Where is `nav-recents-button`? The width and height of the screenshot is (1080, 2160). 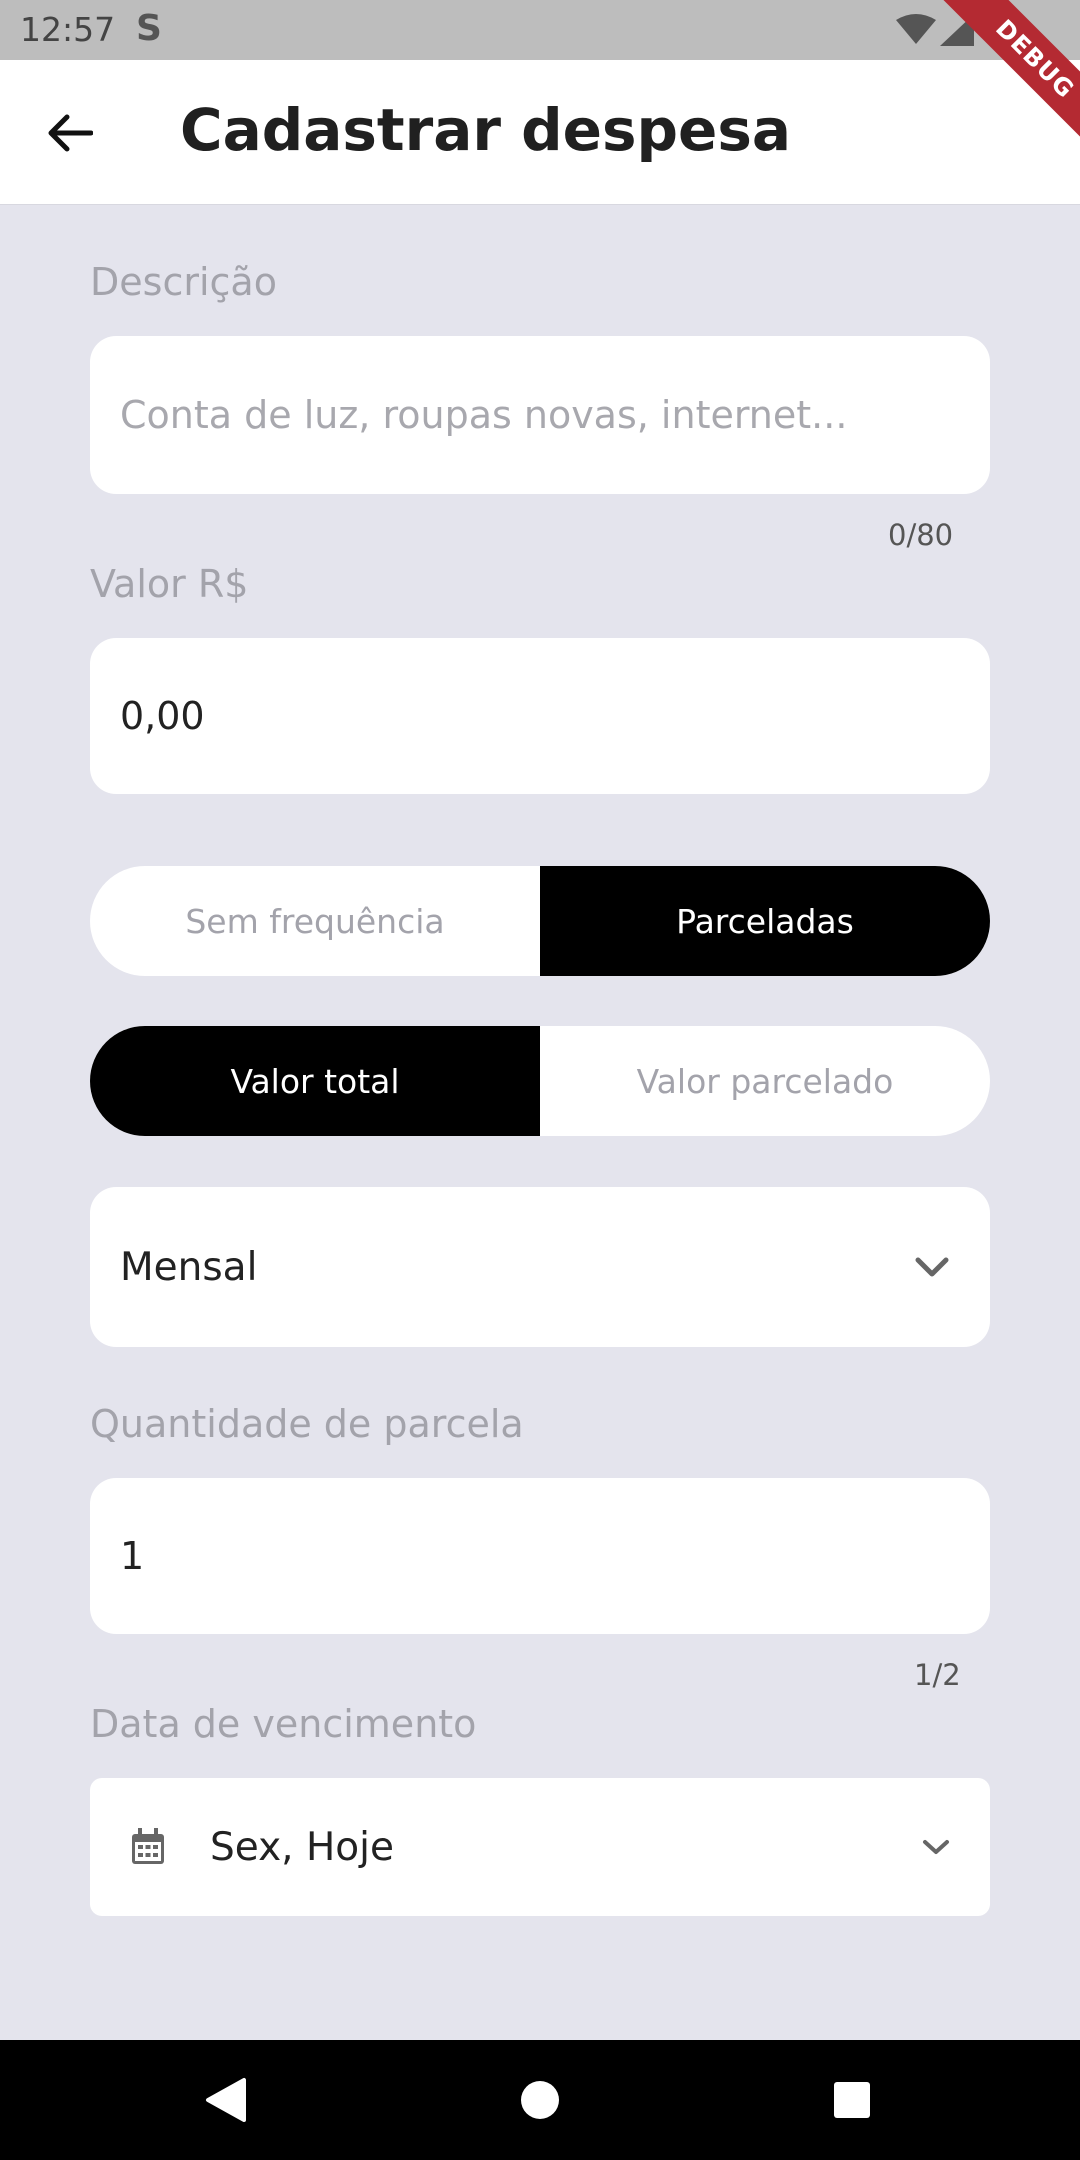 nav-recents-button is located at coordinates (852, 2100).